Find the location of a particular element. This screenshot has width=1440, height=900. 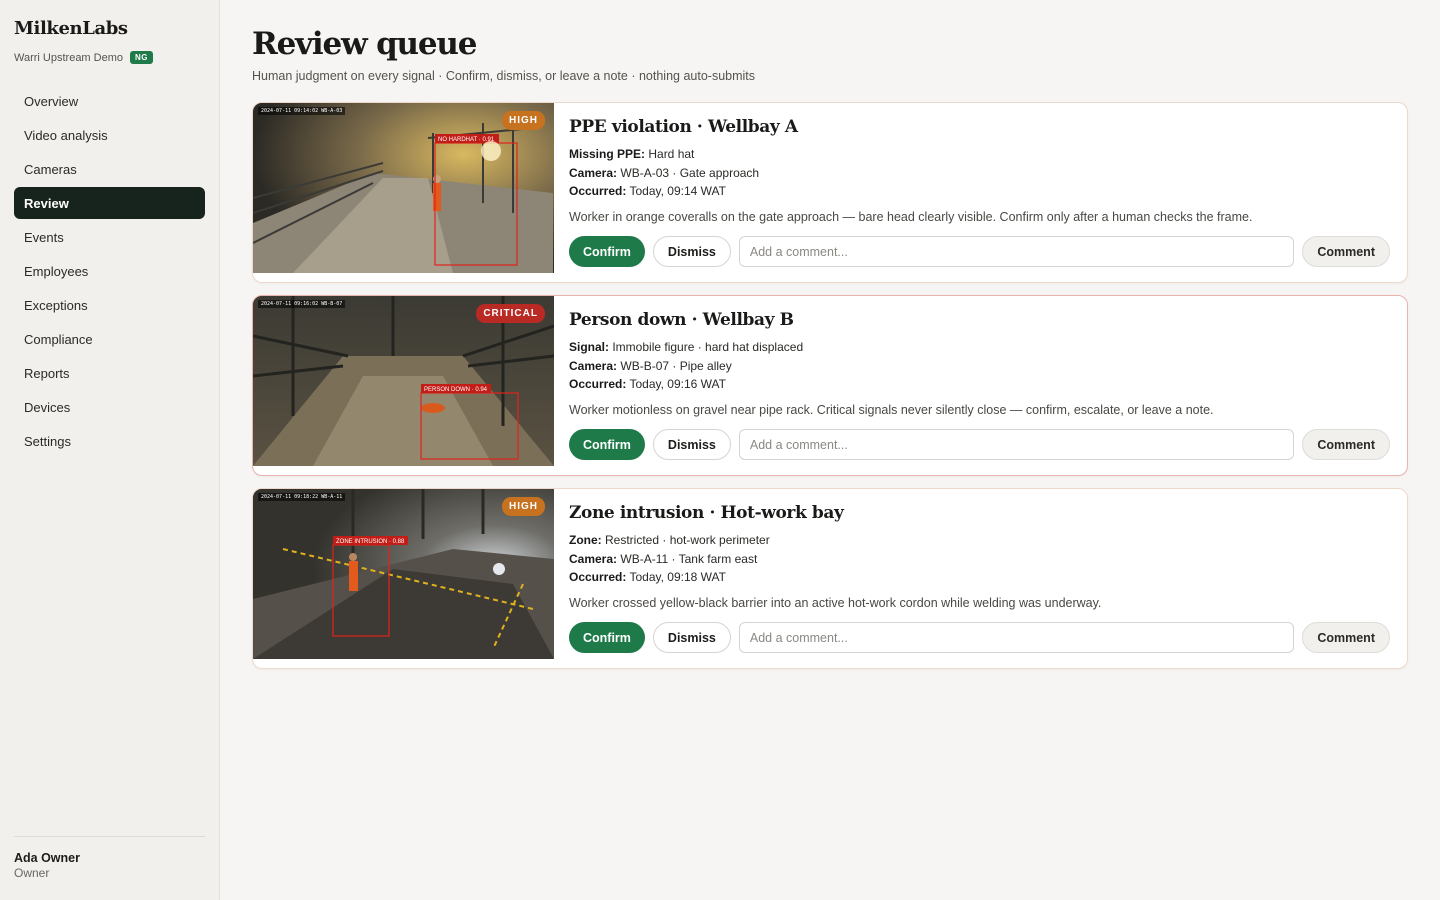

org-name: Warri Upstream Demo is located at coordinates (68, 57).